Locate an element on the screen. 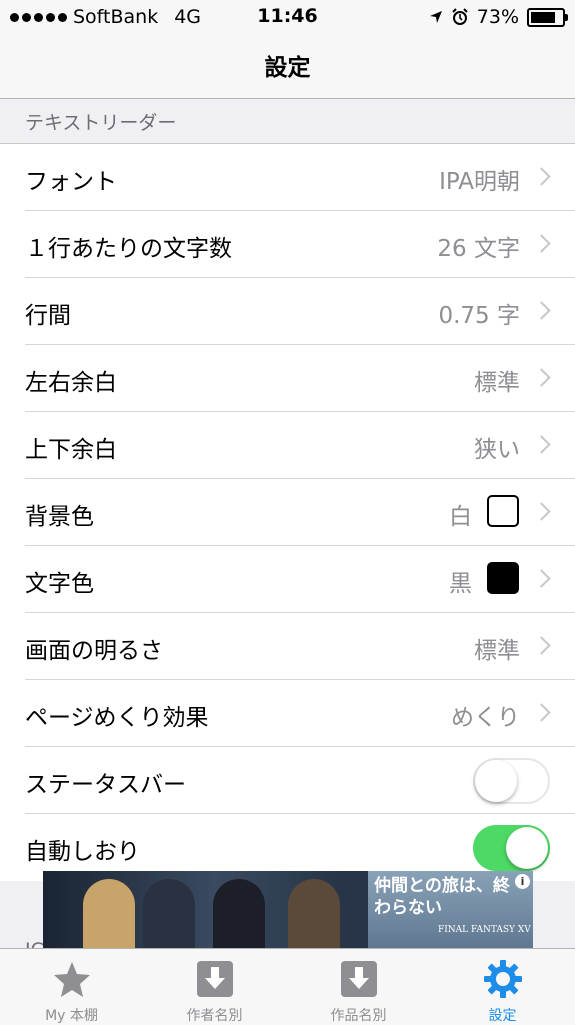 The image size is (575, 1025). status-bar: SoftBank 4G 11:46 73% is located at coordinates (287, 17).